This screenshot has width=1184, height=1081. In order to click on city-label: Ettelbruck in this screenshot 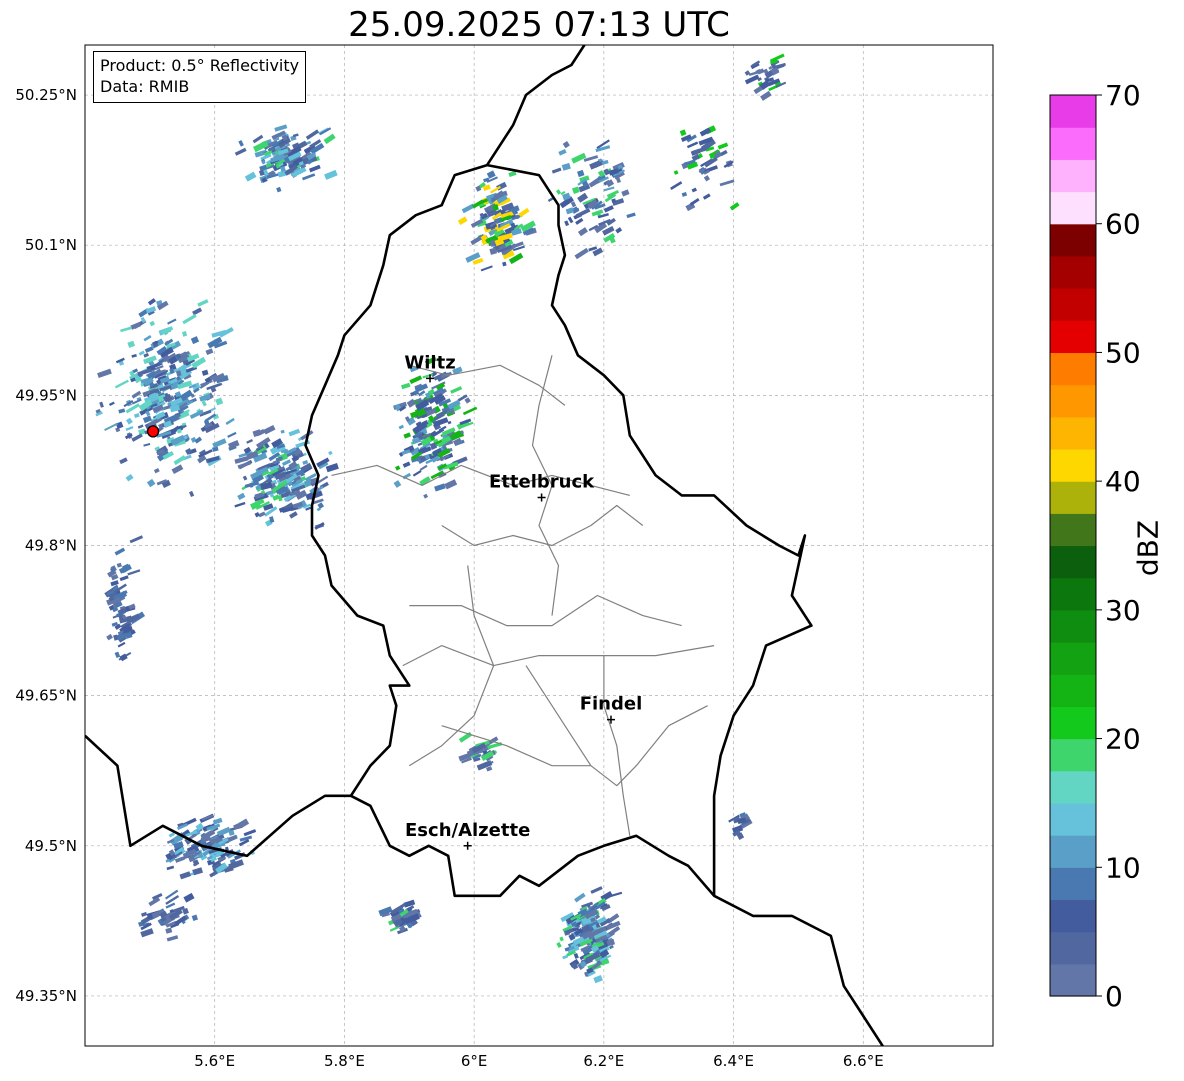, I will do `click(542, 481)`.